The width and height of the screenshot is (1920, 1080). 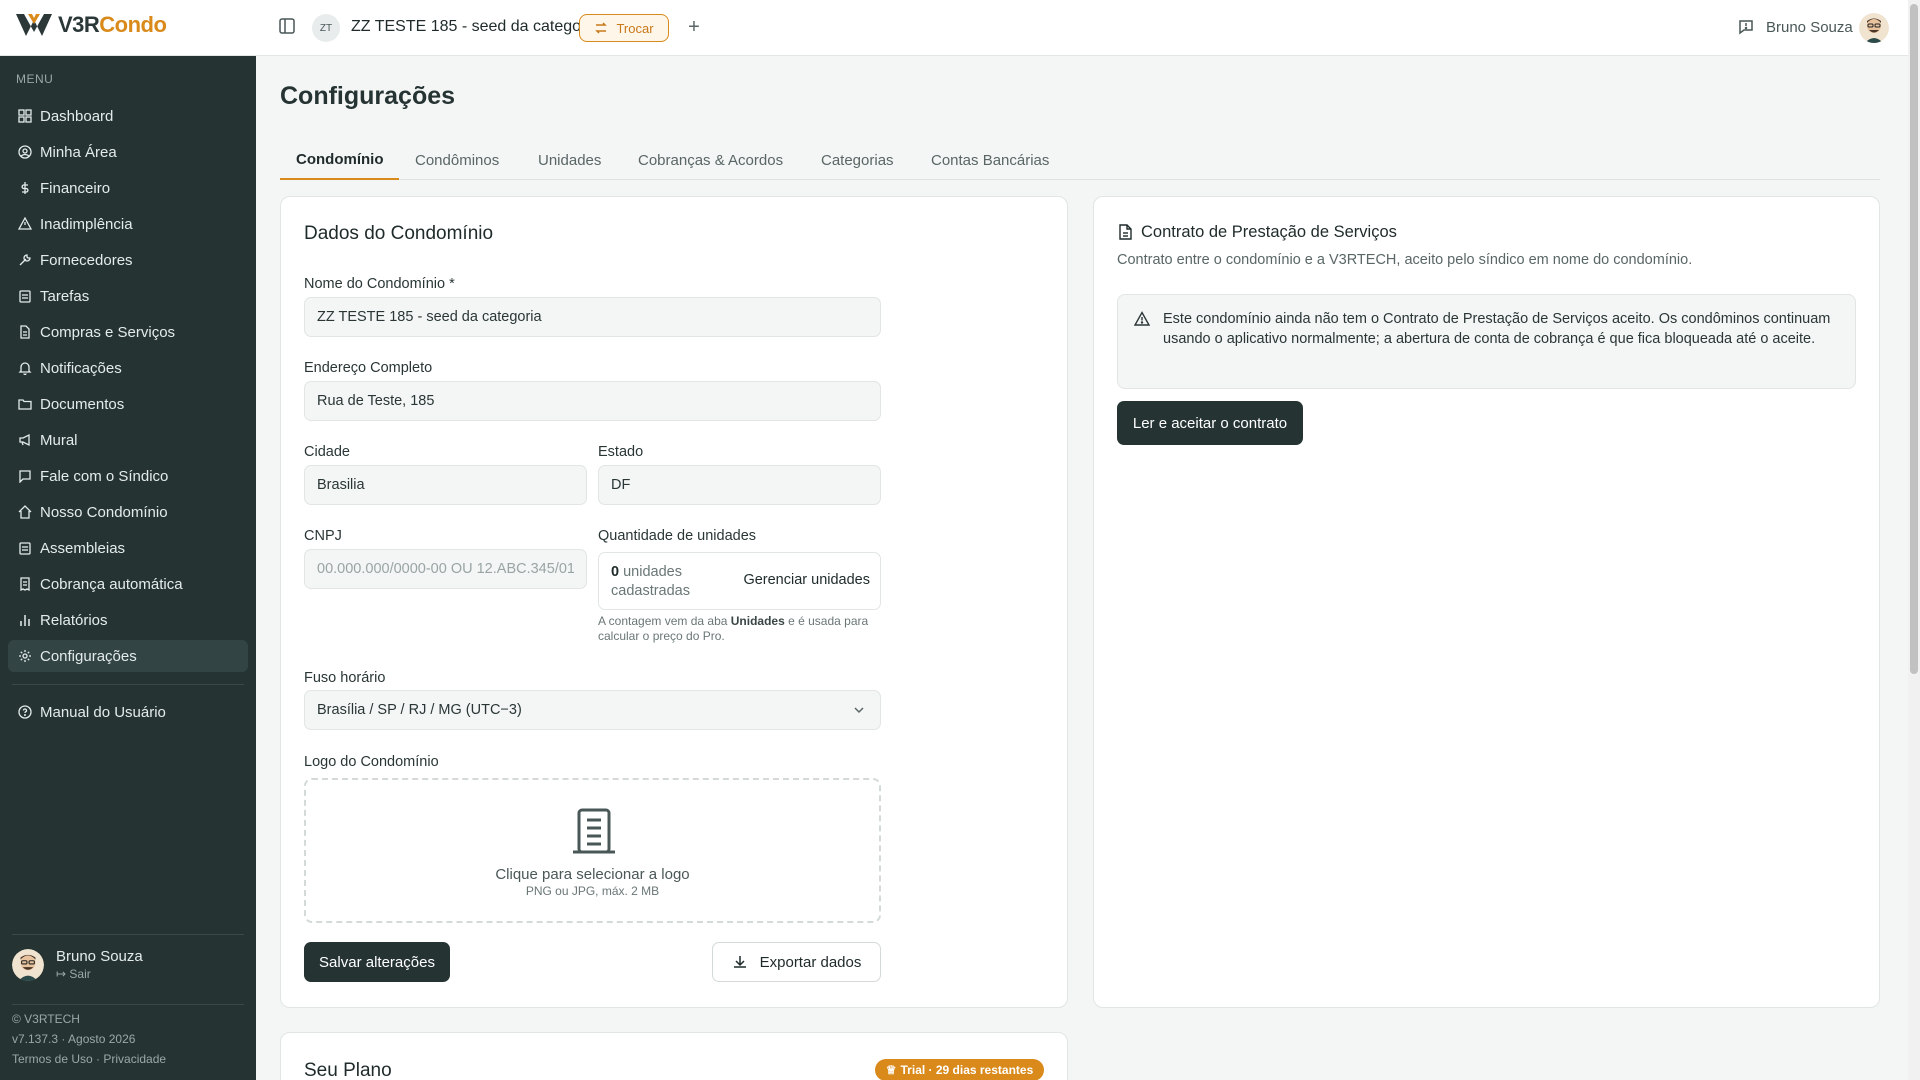 I want to click on cnpj-label: CNPJ, so click(x=323, y=536).